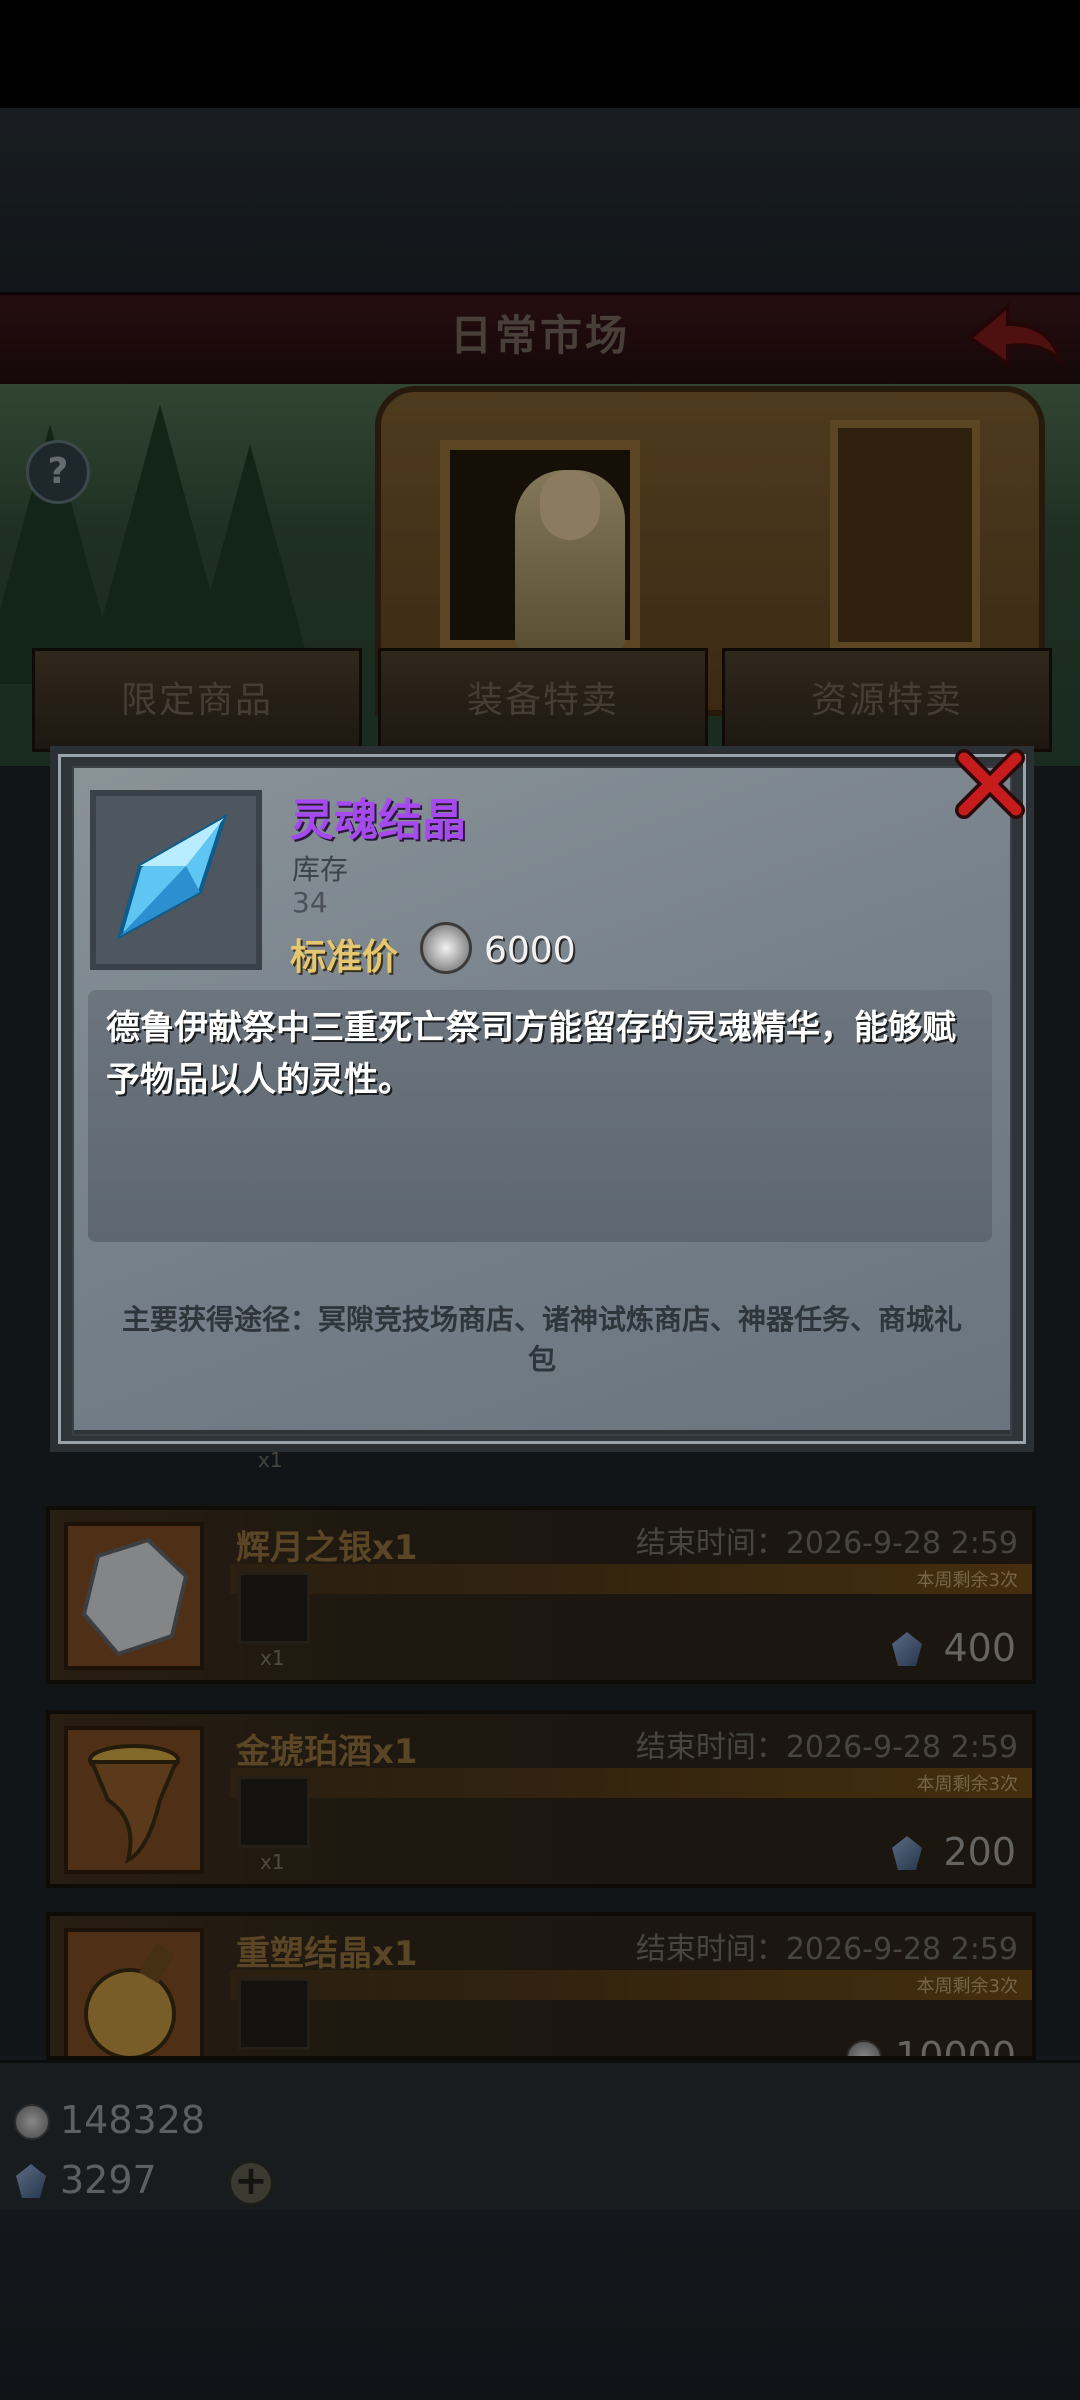 The height and width of the screenshot is (2400, 1080). What do you see at coordinates (172, 877) in the screenshot?
I see `soul-crystal-icon` at bounding box center [172, 877].